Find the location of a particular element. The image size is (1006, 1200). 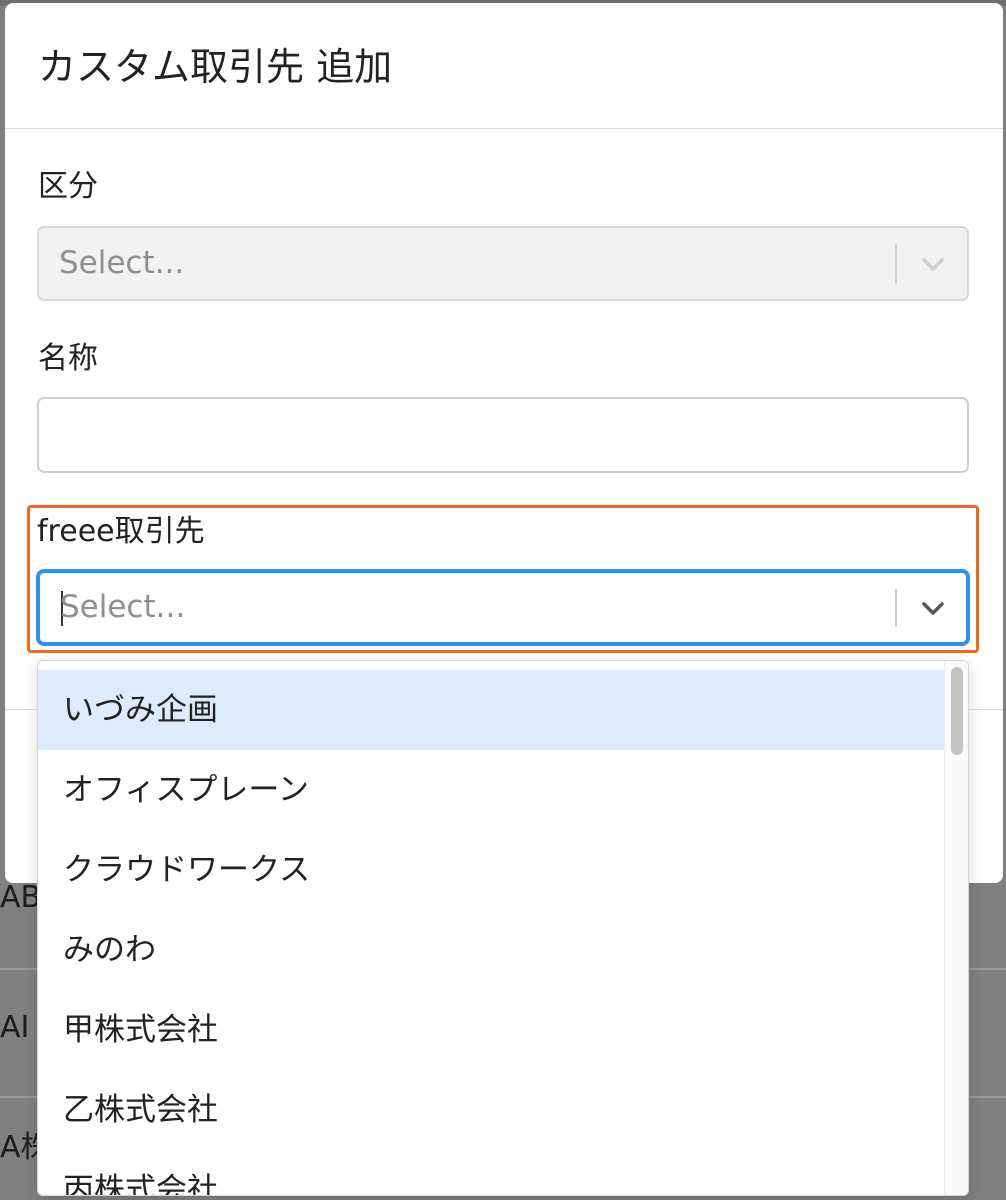

modal-title: カスタム取引先 追加 is located at coordinates (215, 67).